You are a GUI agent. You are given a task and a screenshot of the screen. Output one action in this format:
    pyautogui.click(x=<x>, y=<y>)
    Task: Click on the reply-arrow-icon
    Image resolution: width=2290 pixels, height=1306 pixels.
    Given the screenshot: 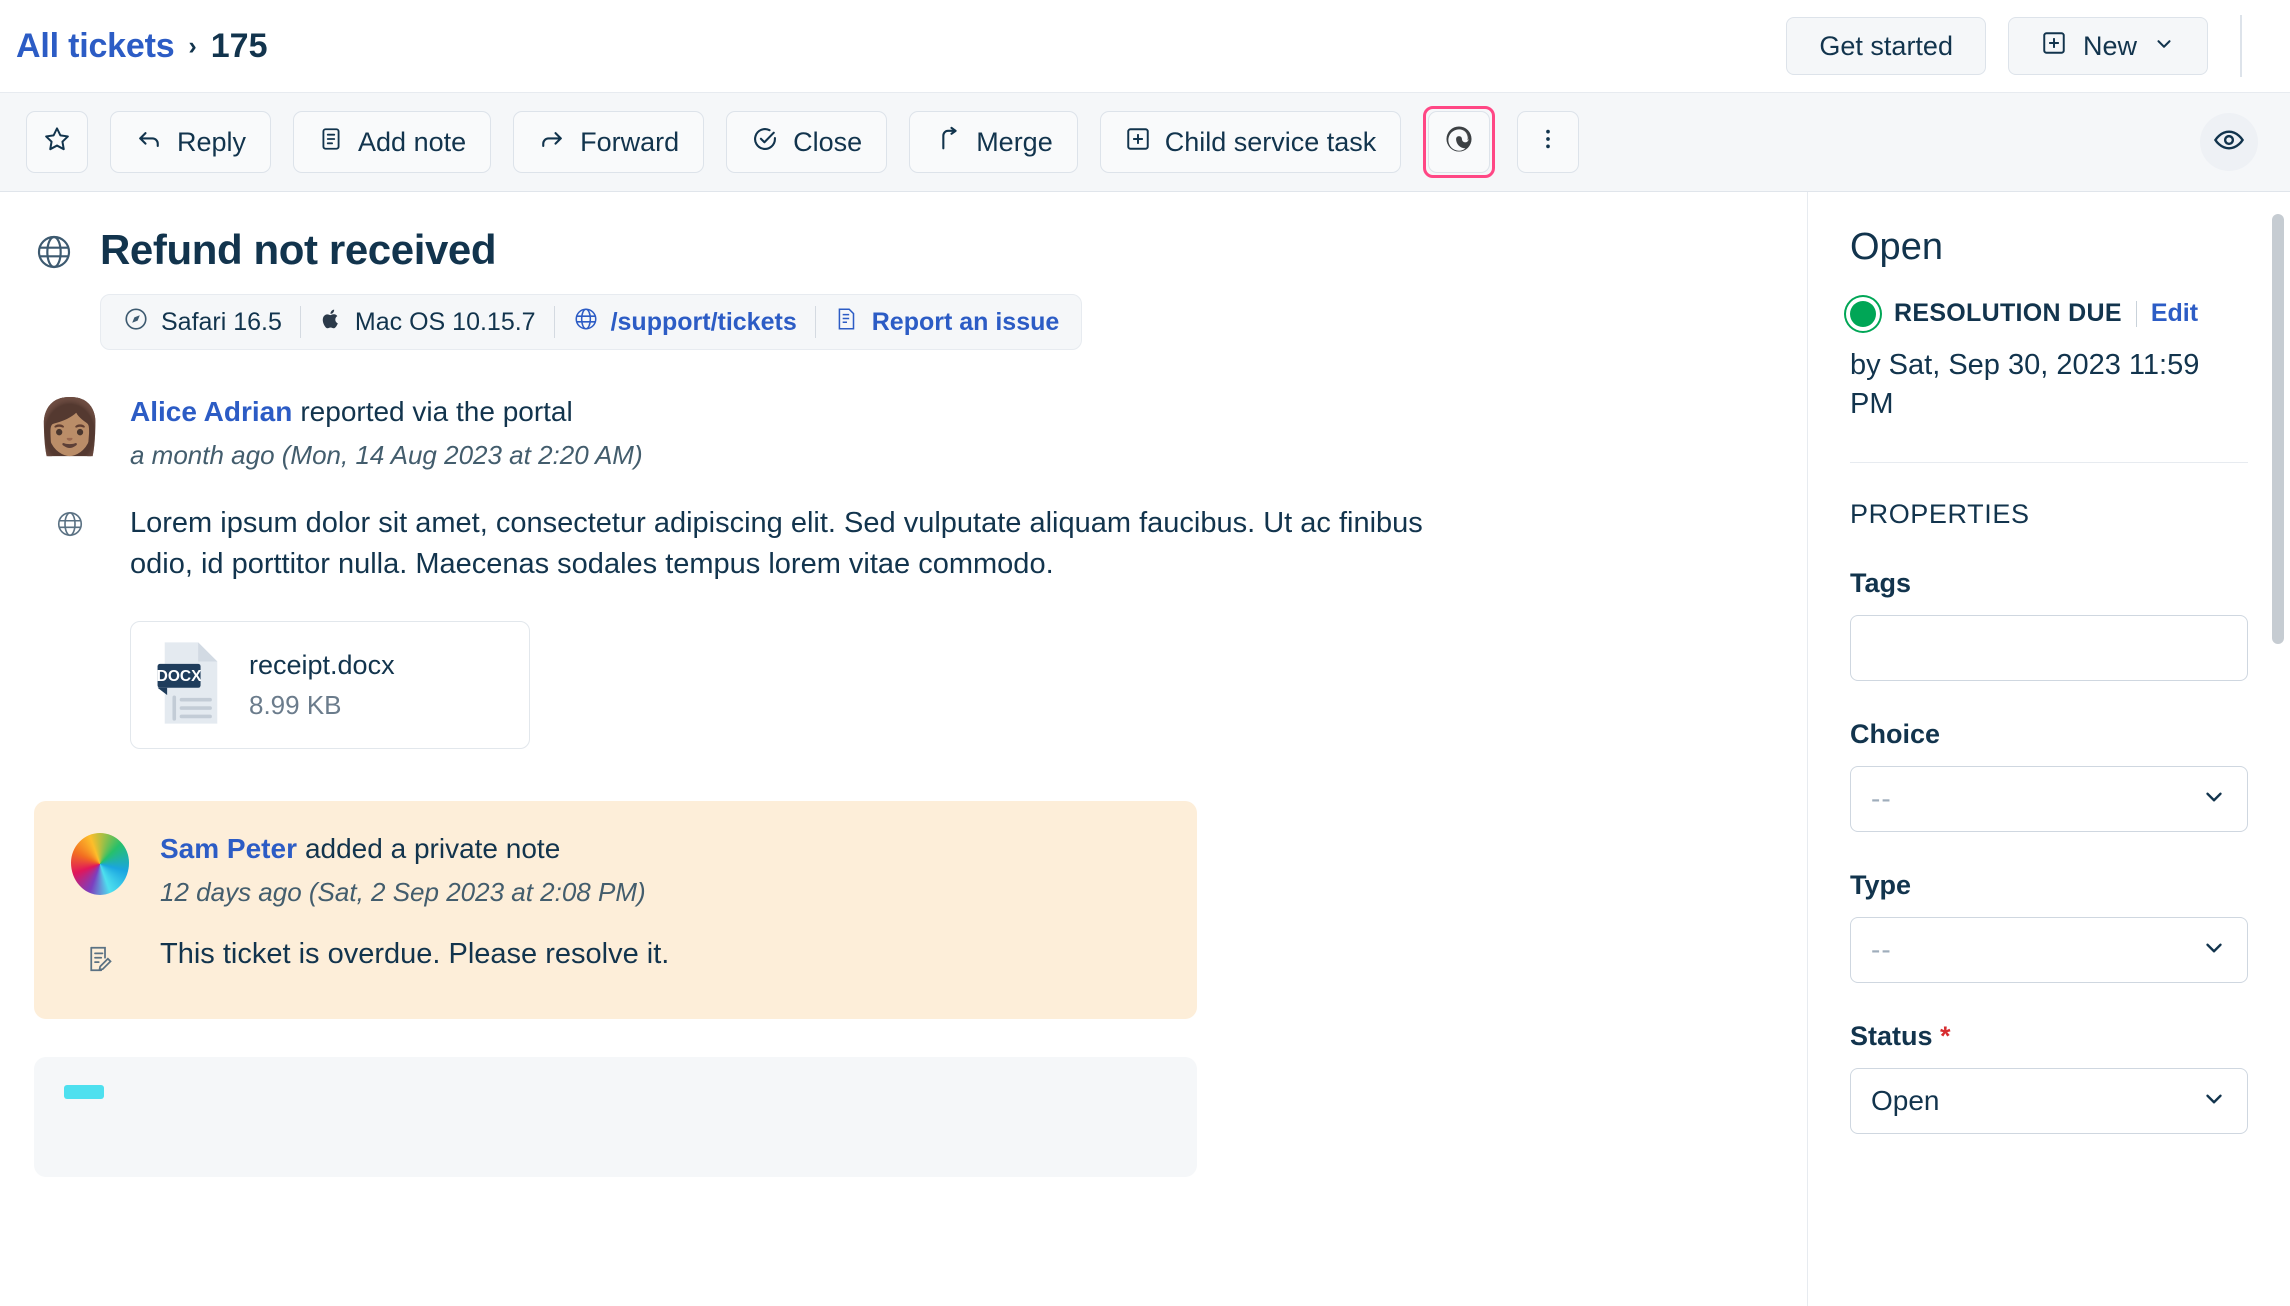 What is the action you would take?
    pyautogui.click(x=149, y=142)
    